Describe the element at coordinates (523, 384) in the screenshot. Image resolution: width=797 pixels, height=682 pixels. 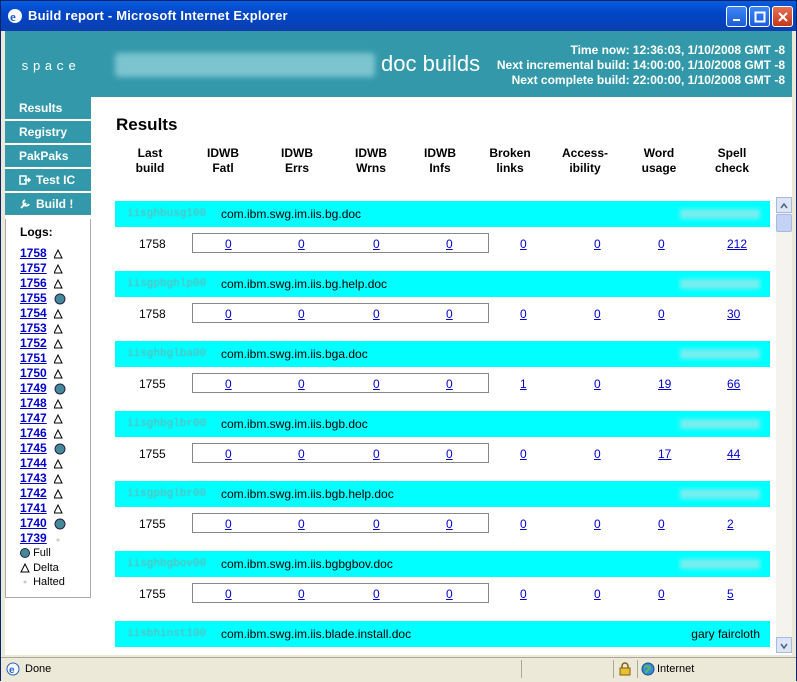
I see `result-count-link: 1` at that location.